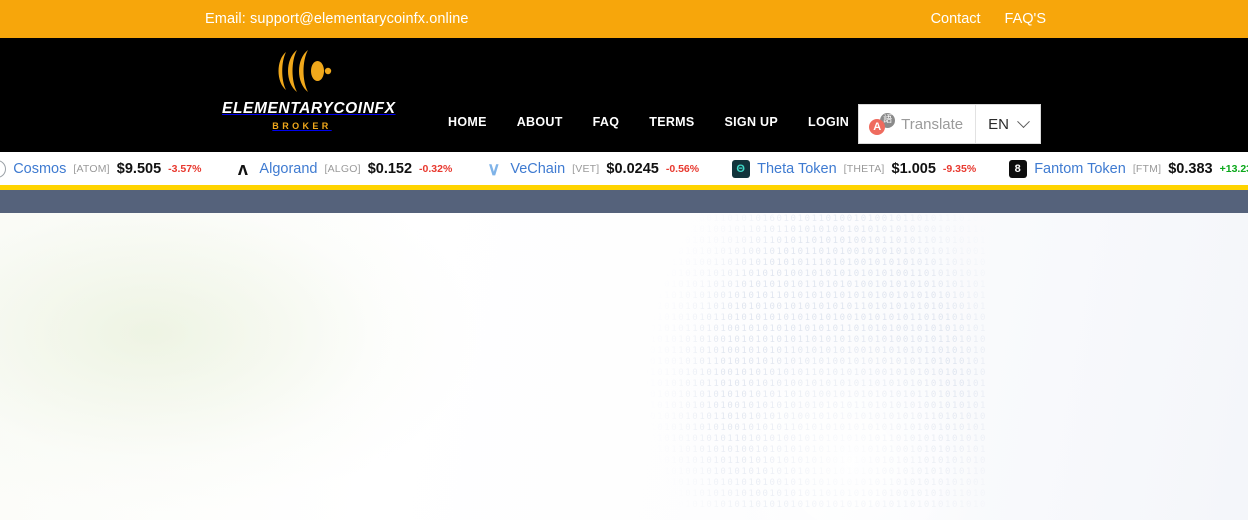 Image resolution: width=1248 pixels, height=520 pixels. Describe the element at coordinates (632, 168) in the screenshot. I see `ticker-coin-price: $0.0245` at that location.